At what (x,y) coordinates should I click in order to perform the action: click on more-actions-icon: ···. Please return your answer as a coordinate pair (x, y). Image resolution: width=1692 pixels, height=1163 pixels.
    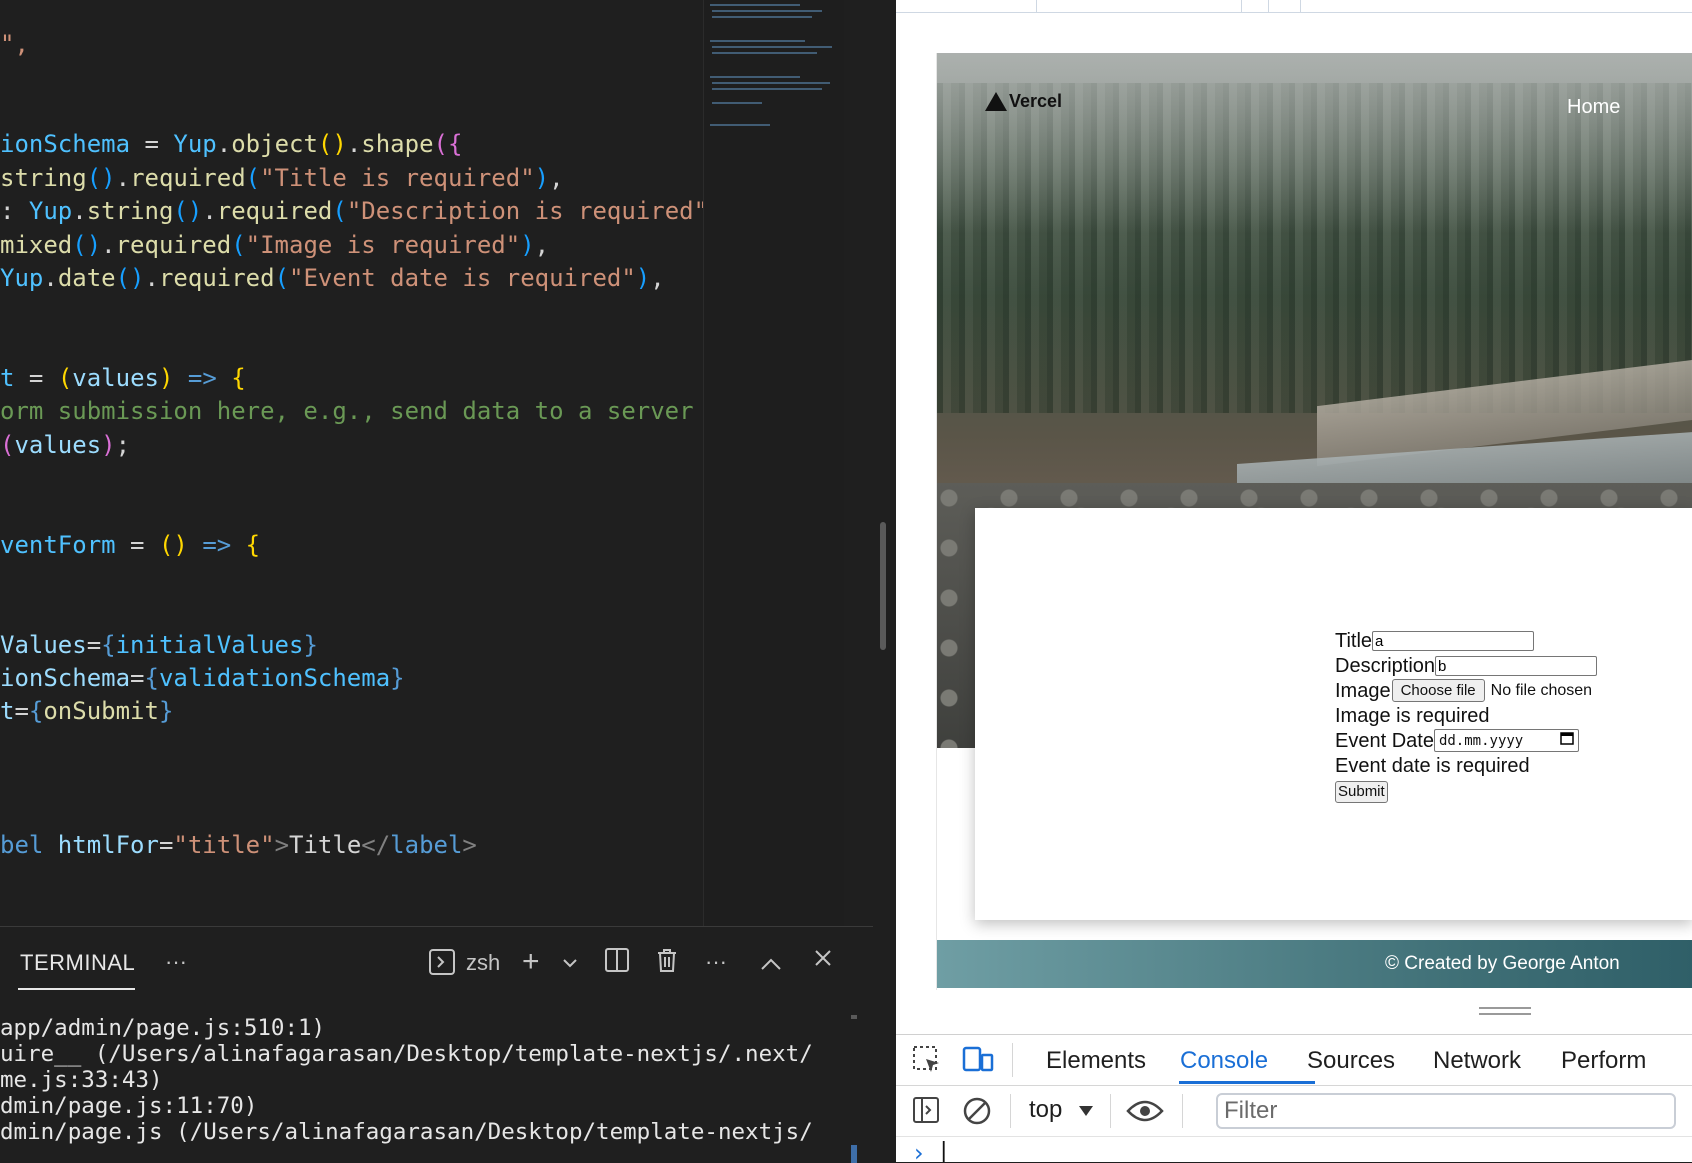
    Looking at the image, I should click on (716, 962).